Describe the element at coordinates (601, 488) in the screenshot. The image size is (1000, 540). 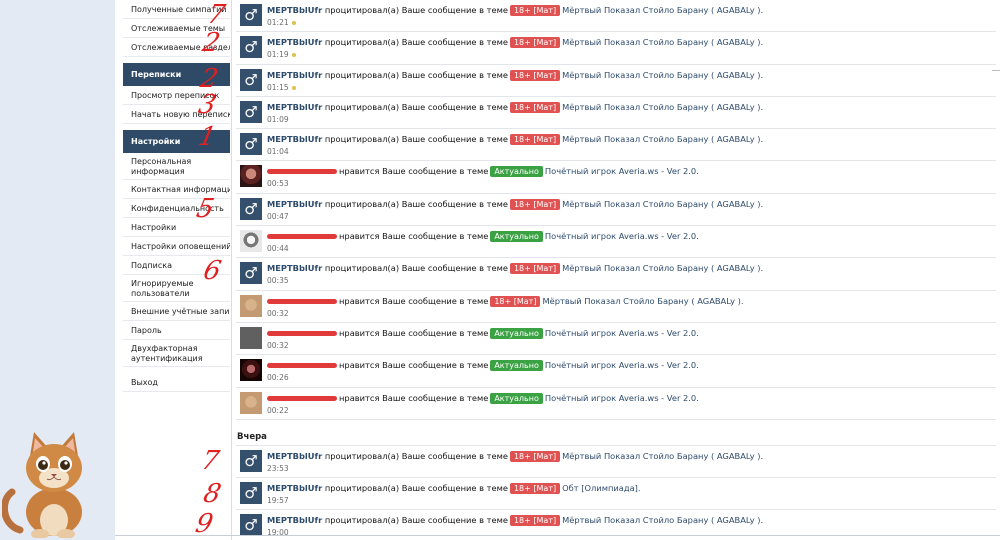
I see `thread-link: Обт [Олимпиада].` at that location.